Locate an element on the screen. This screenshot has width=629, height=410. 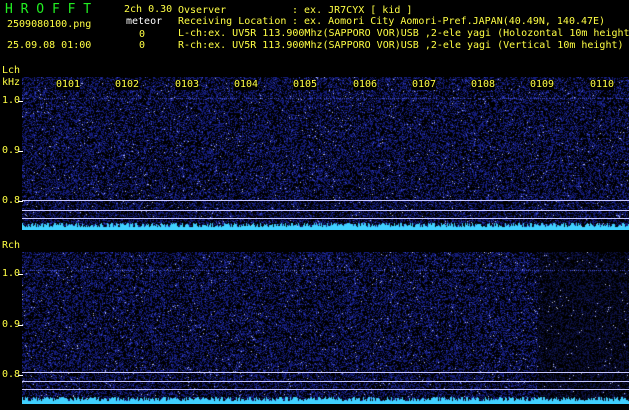
lch-unit: kHz is located at coordinates (11, 82).